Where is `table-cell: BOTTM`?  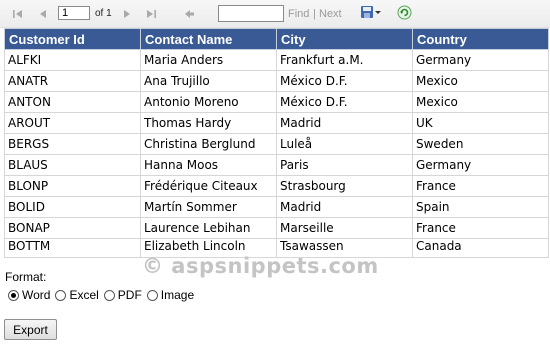 table-cell: BOTTM is located at coordinates (72, 248).